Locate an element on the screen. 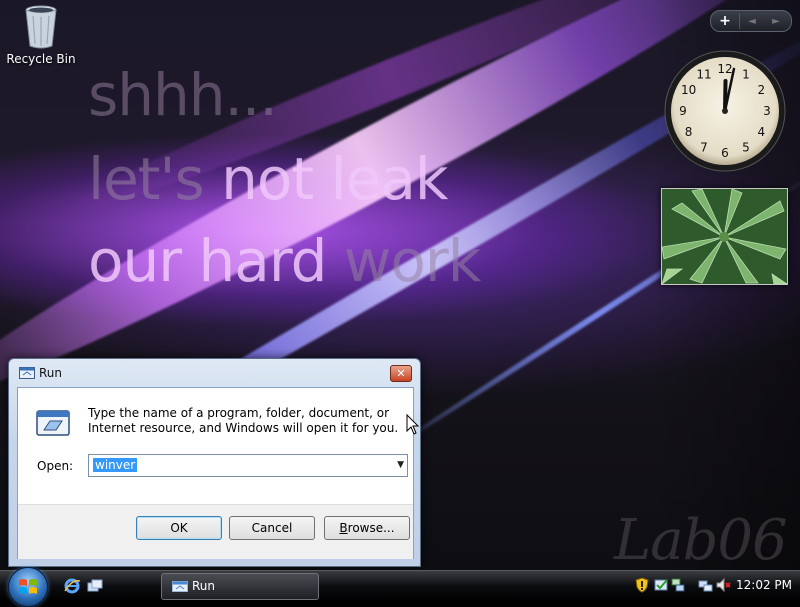  start-button is located at coordinates (28, 587).